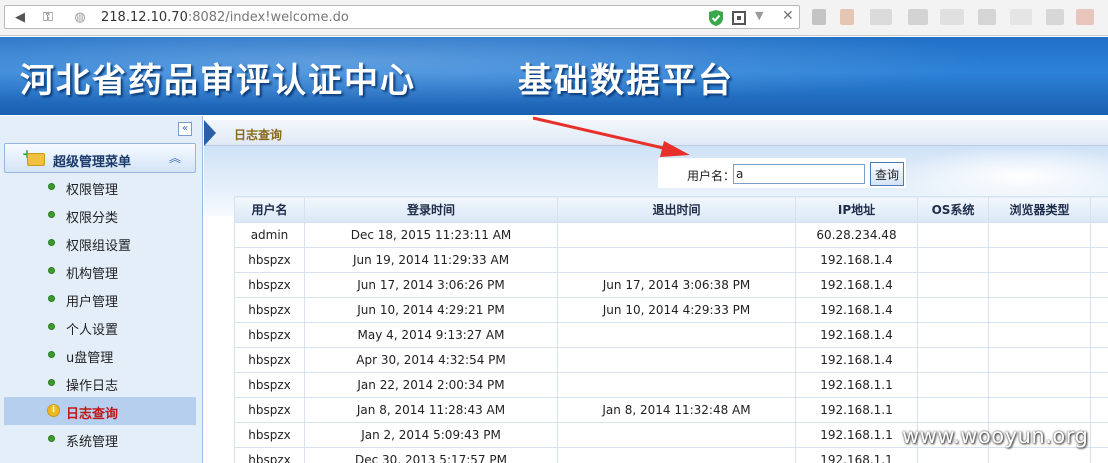  I want to click on org-title: 河北省药品审评认证中心, so click(218, 81).